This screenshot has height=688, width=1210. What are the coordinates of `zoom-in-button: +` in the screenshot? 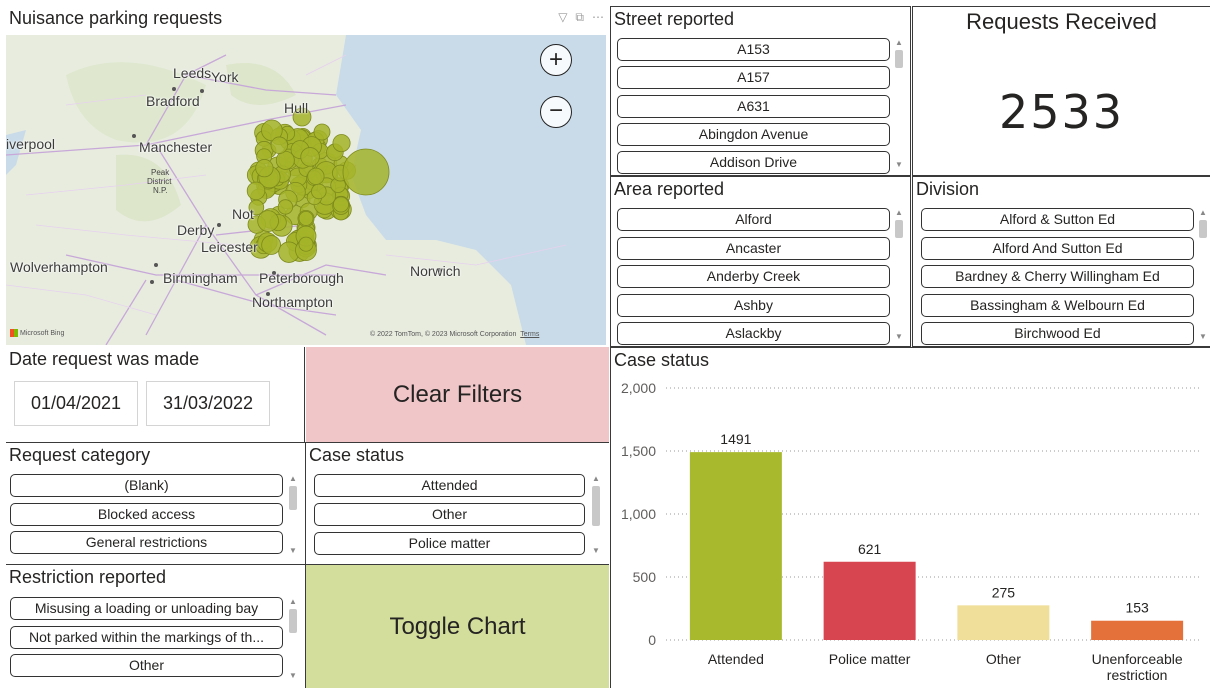 It's located at (556, 60).